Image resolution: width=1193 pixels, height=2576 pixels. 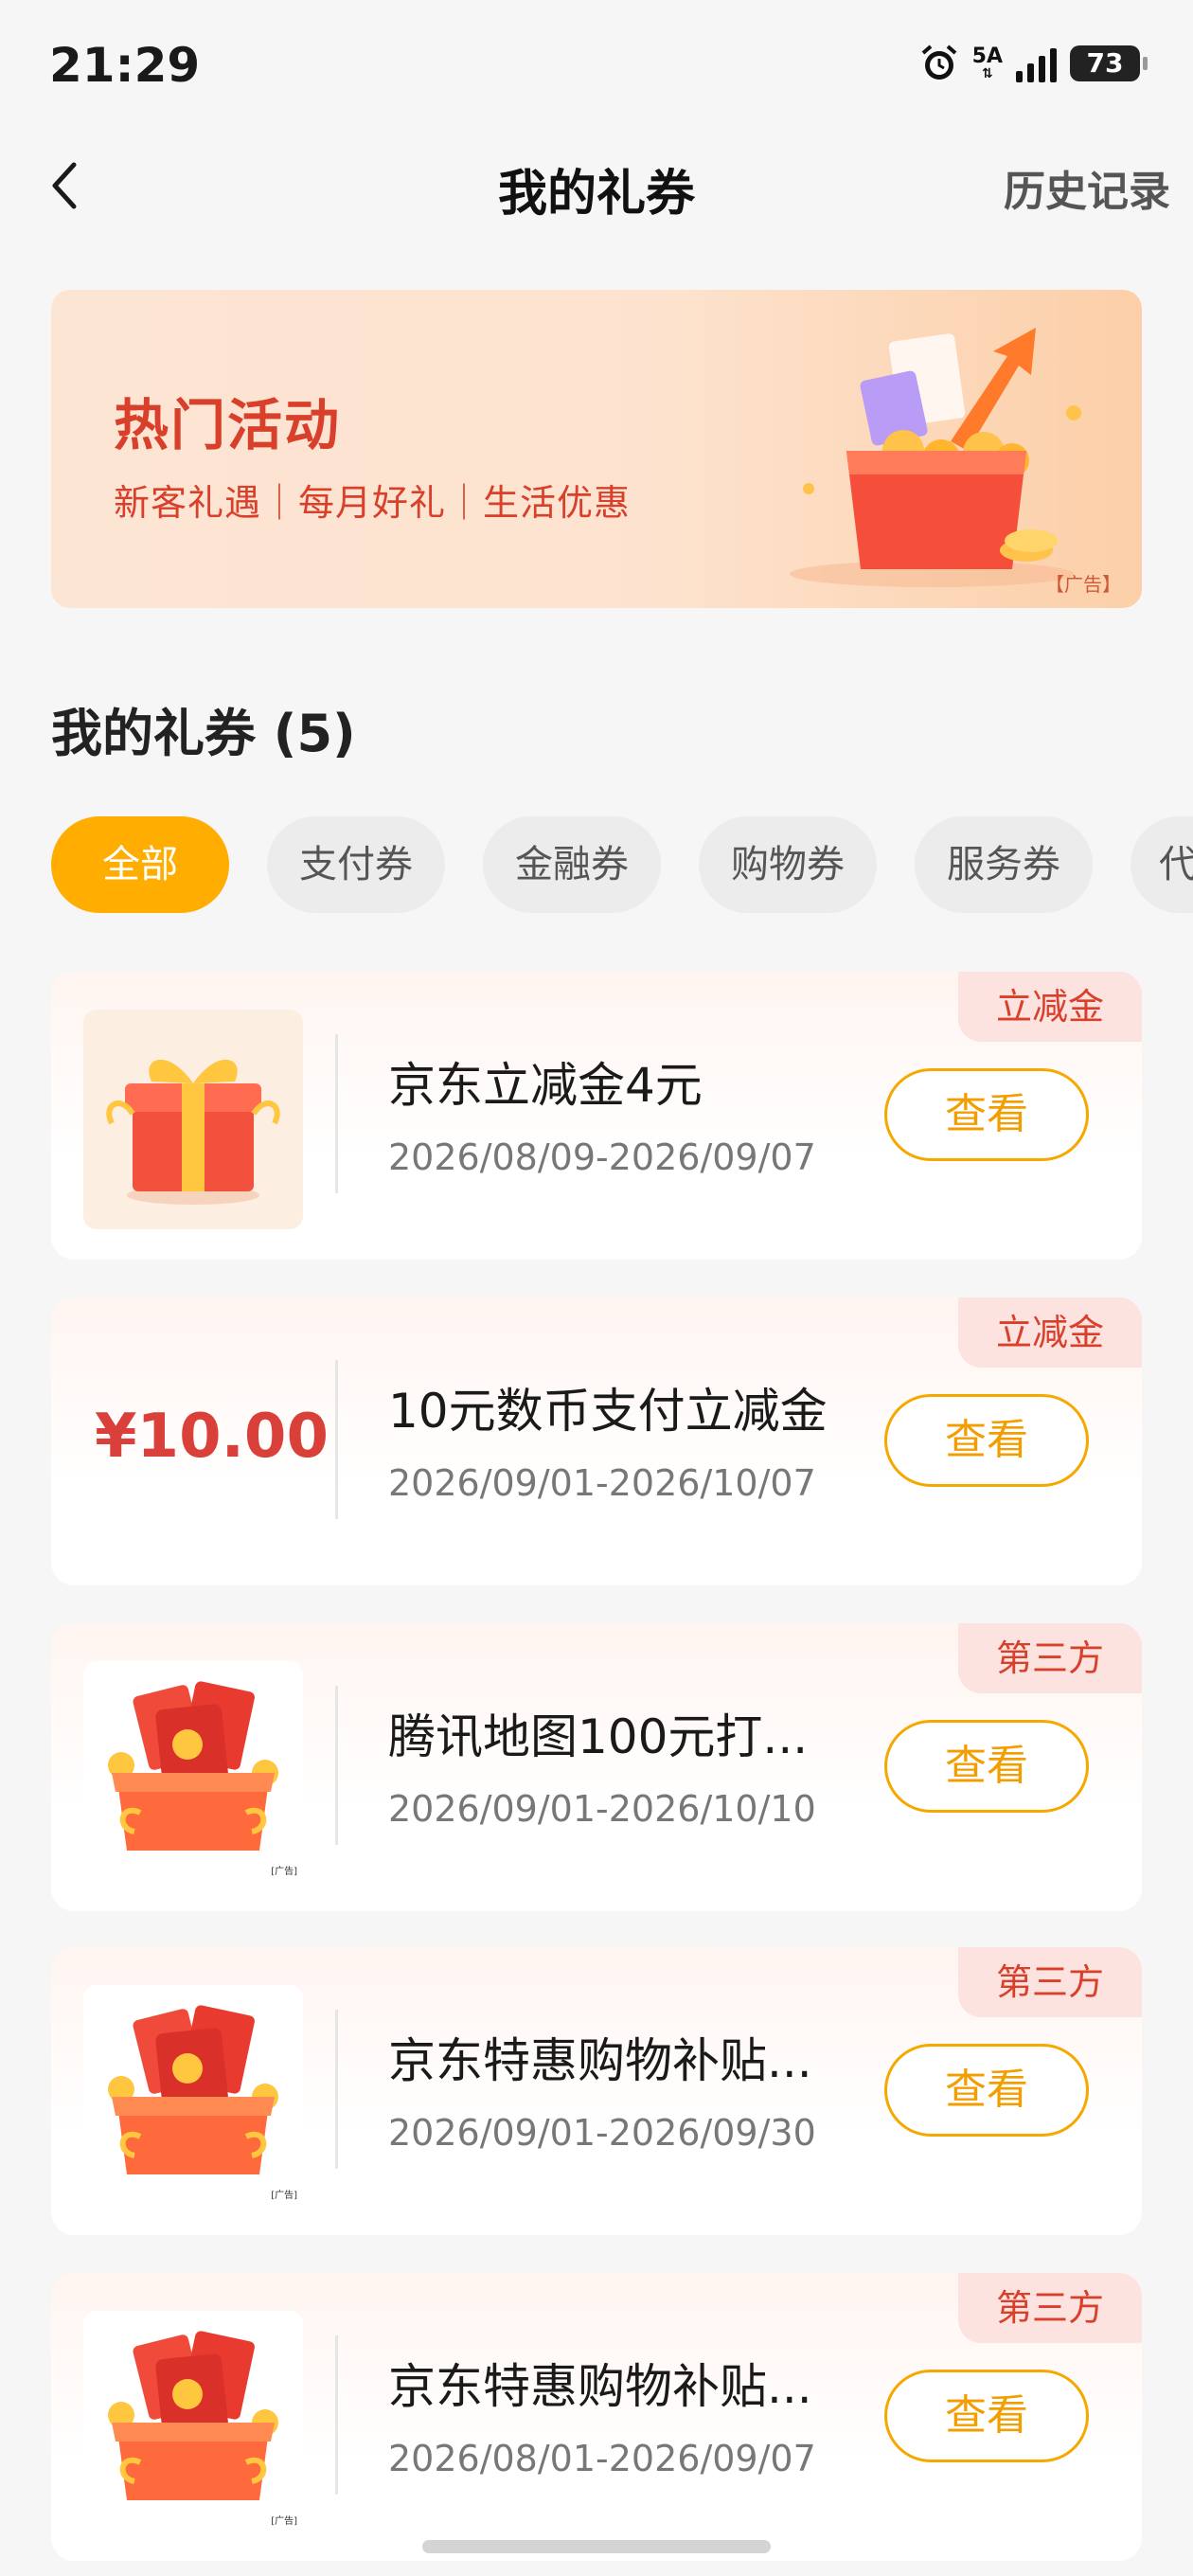 I want to click on alarm-icon, so click(x=938, y=62).